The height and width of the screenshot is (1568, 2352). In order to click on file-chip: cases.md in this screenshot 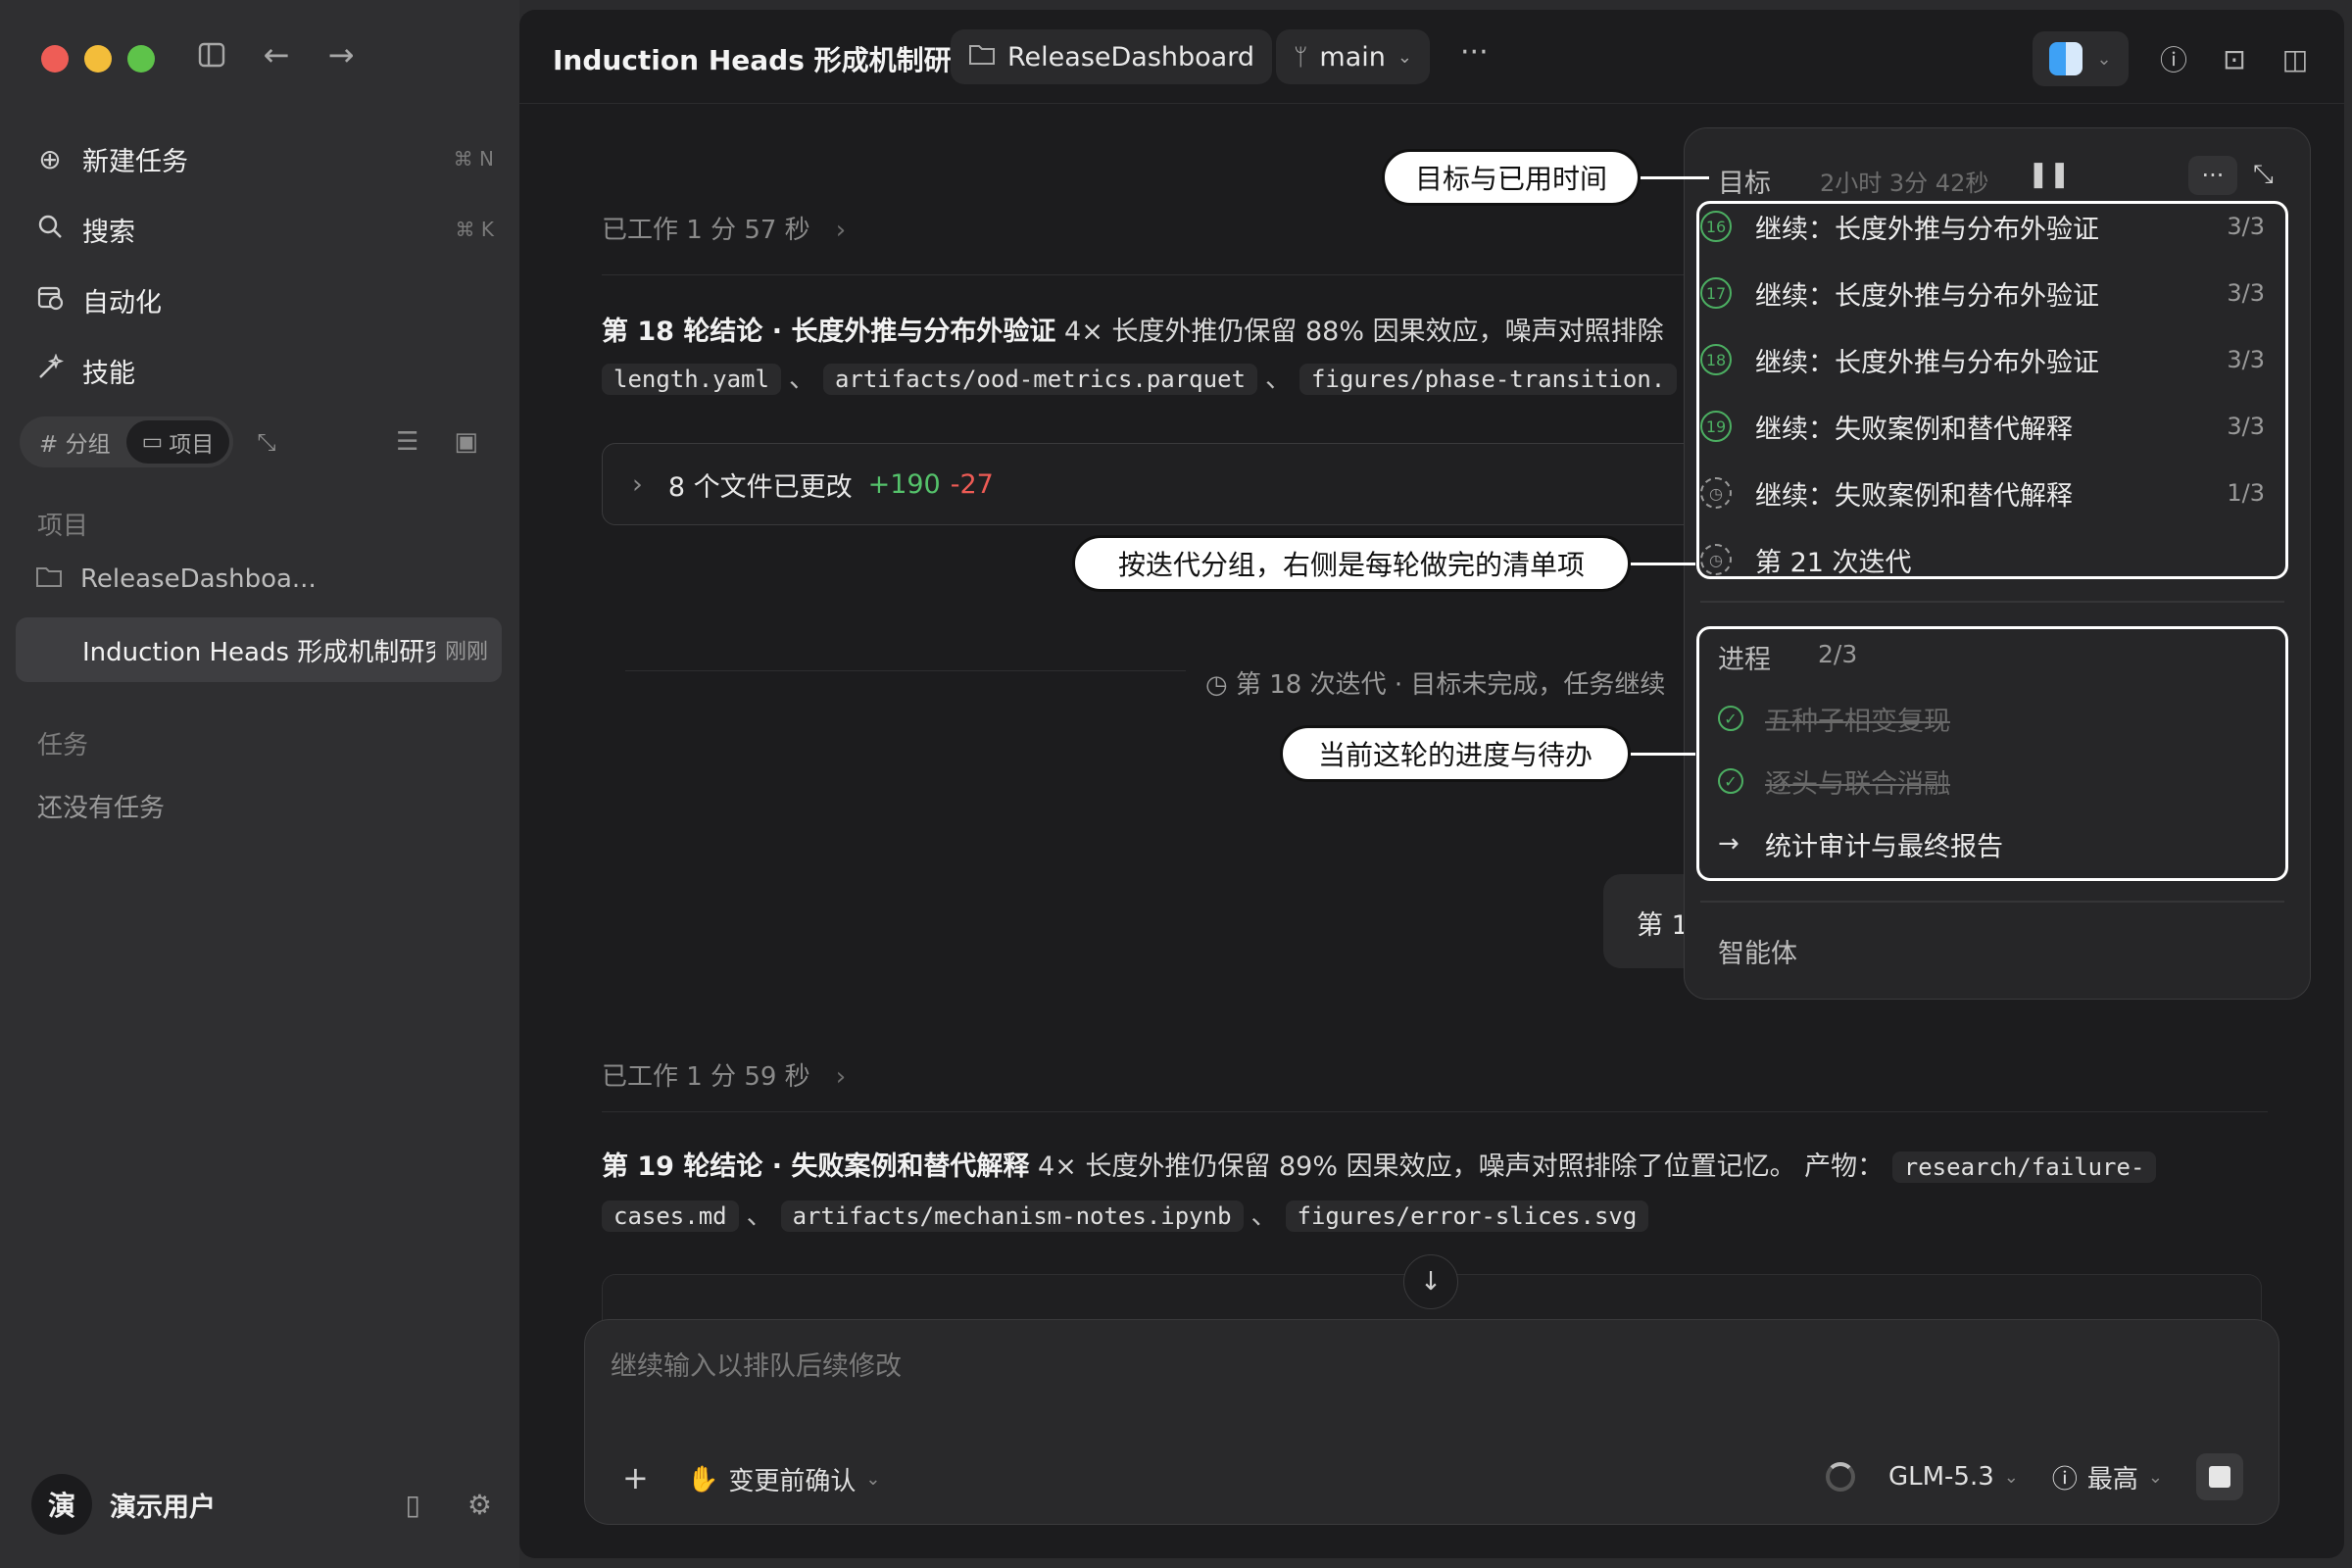, I will do `click(671, 1216)`.